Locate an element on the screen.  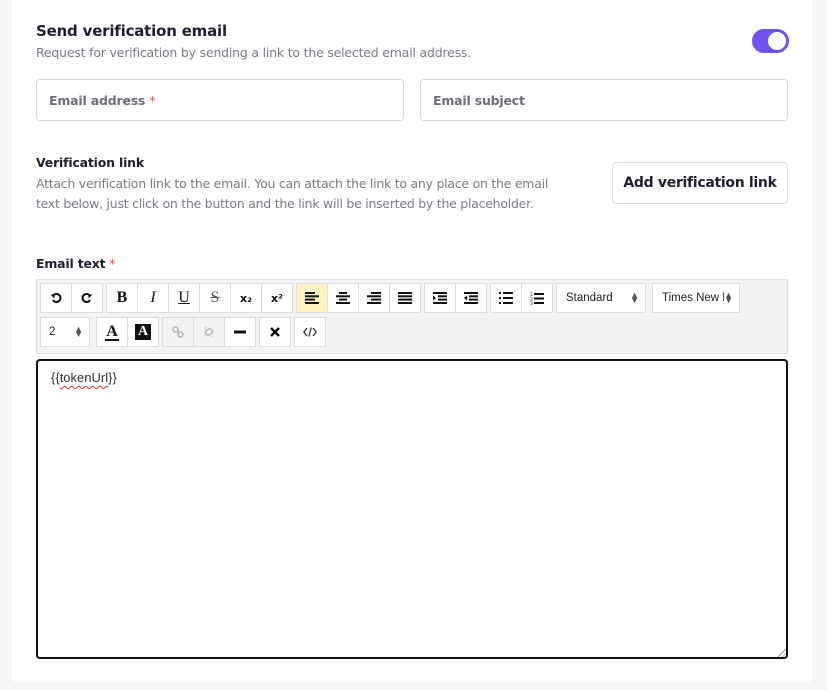
email-subject-field: Email subject is located at coordinates (604, 100).